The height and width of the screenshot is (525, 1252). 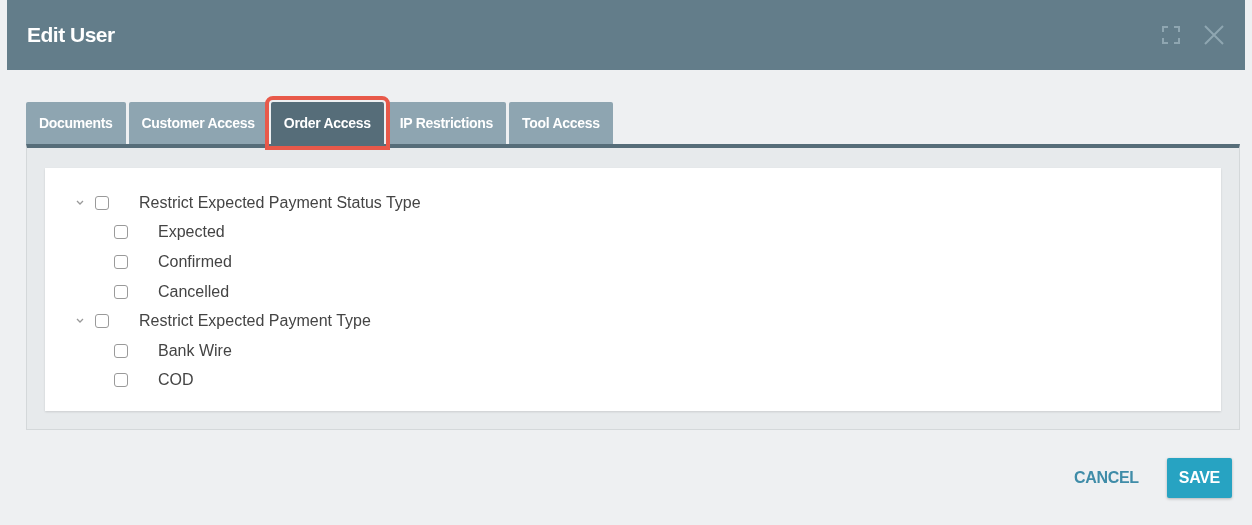 I want to click on tree-item-label: Restrict Expected Payment Status Type, so click(x=280, y=202).